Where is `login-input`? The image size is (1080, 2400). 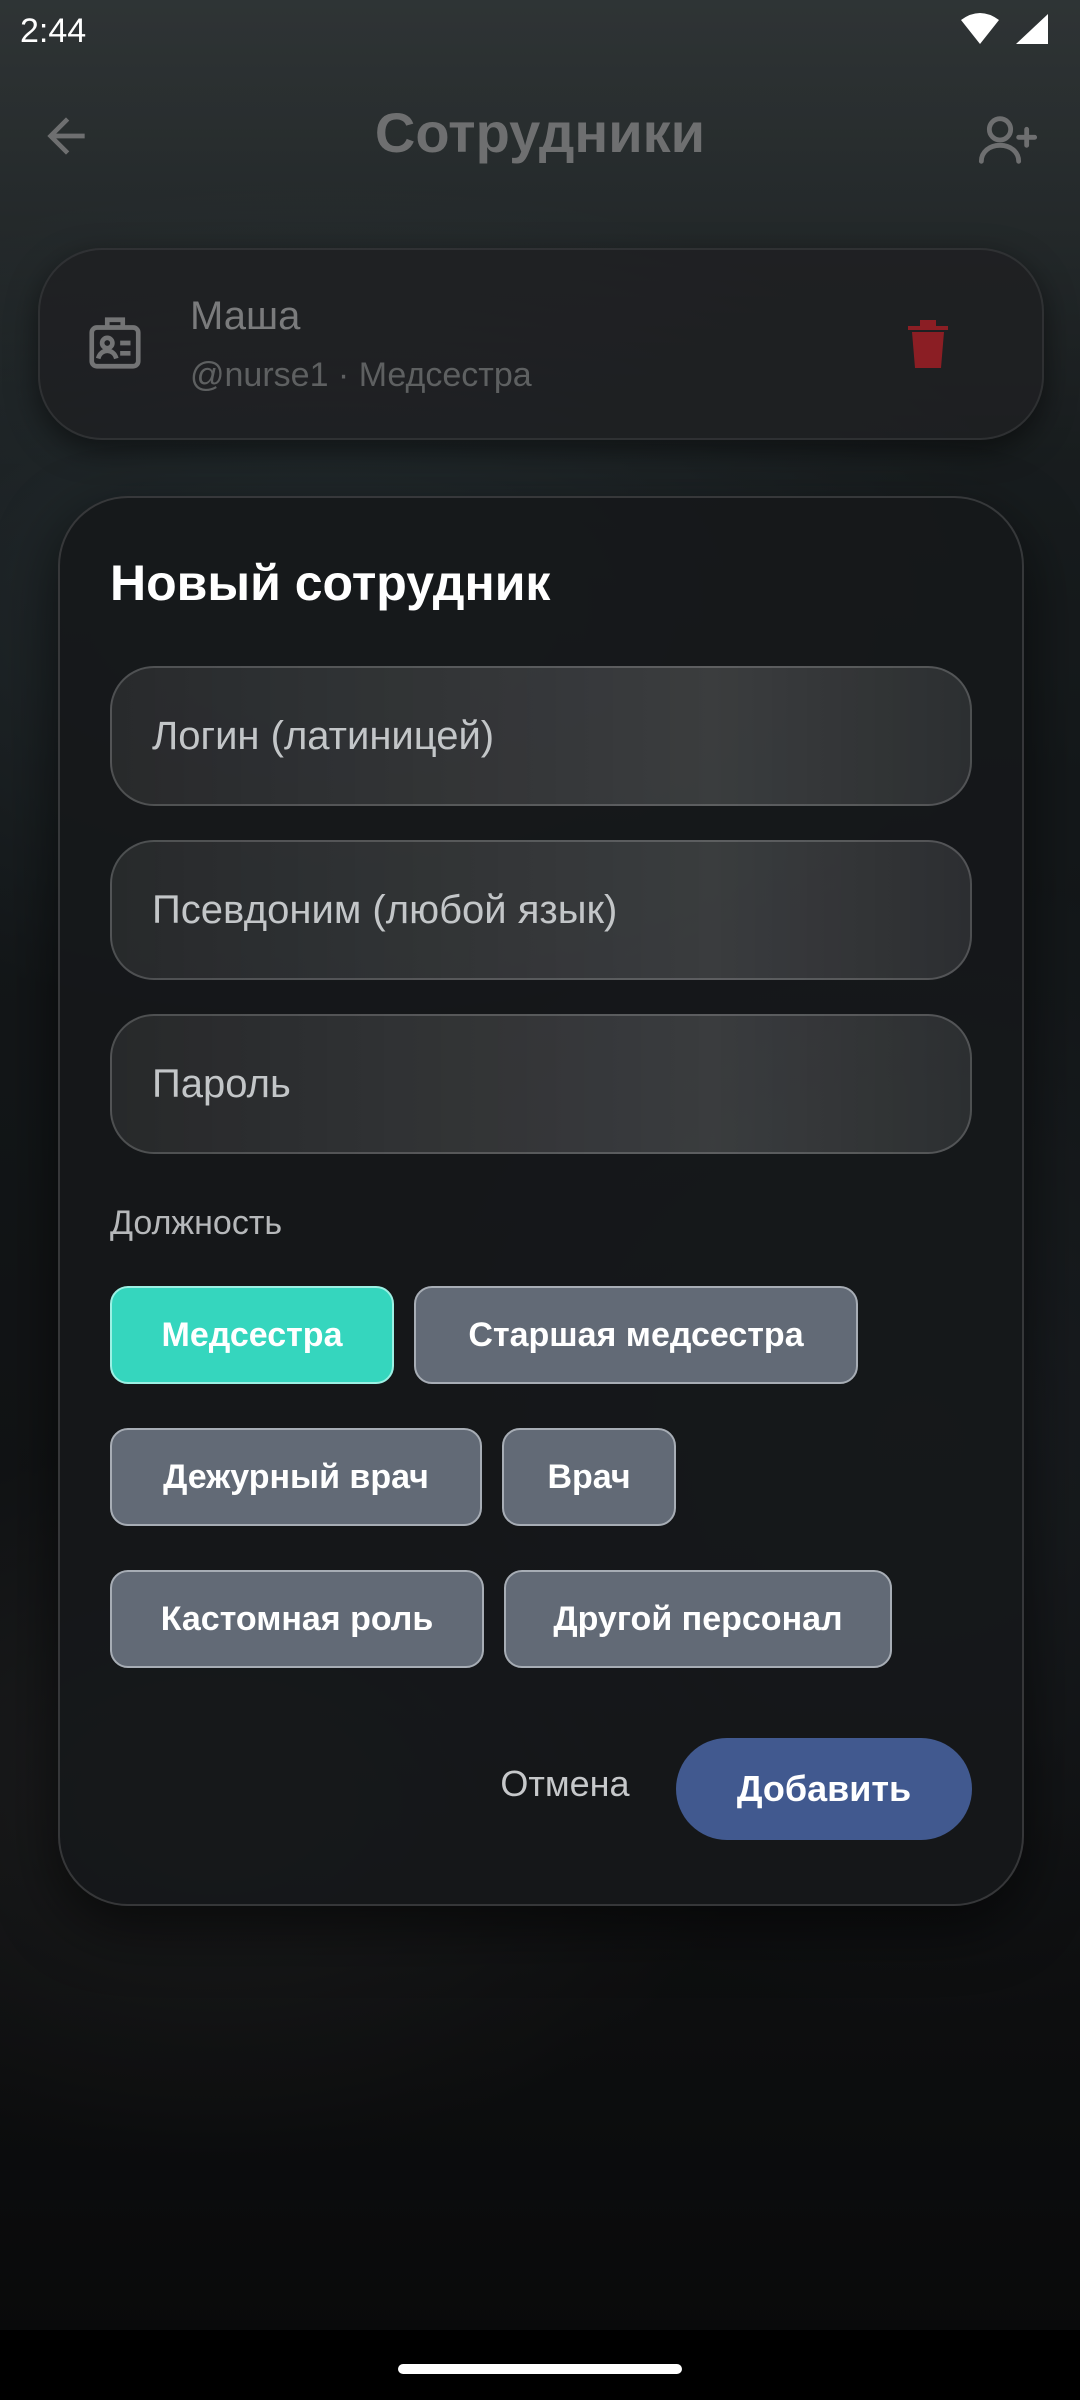
login-input is located at coordinates (541, 736).